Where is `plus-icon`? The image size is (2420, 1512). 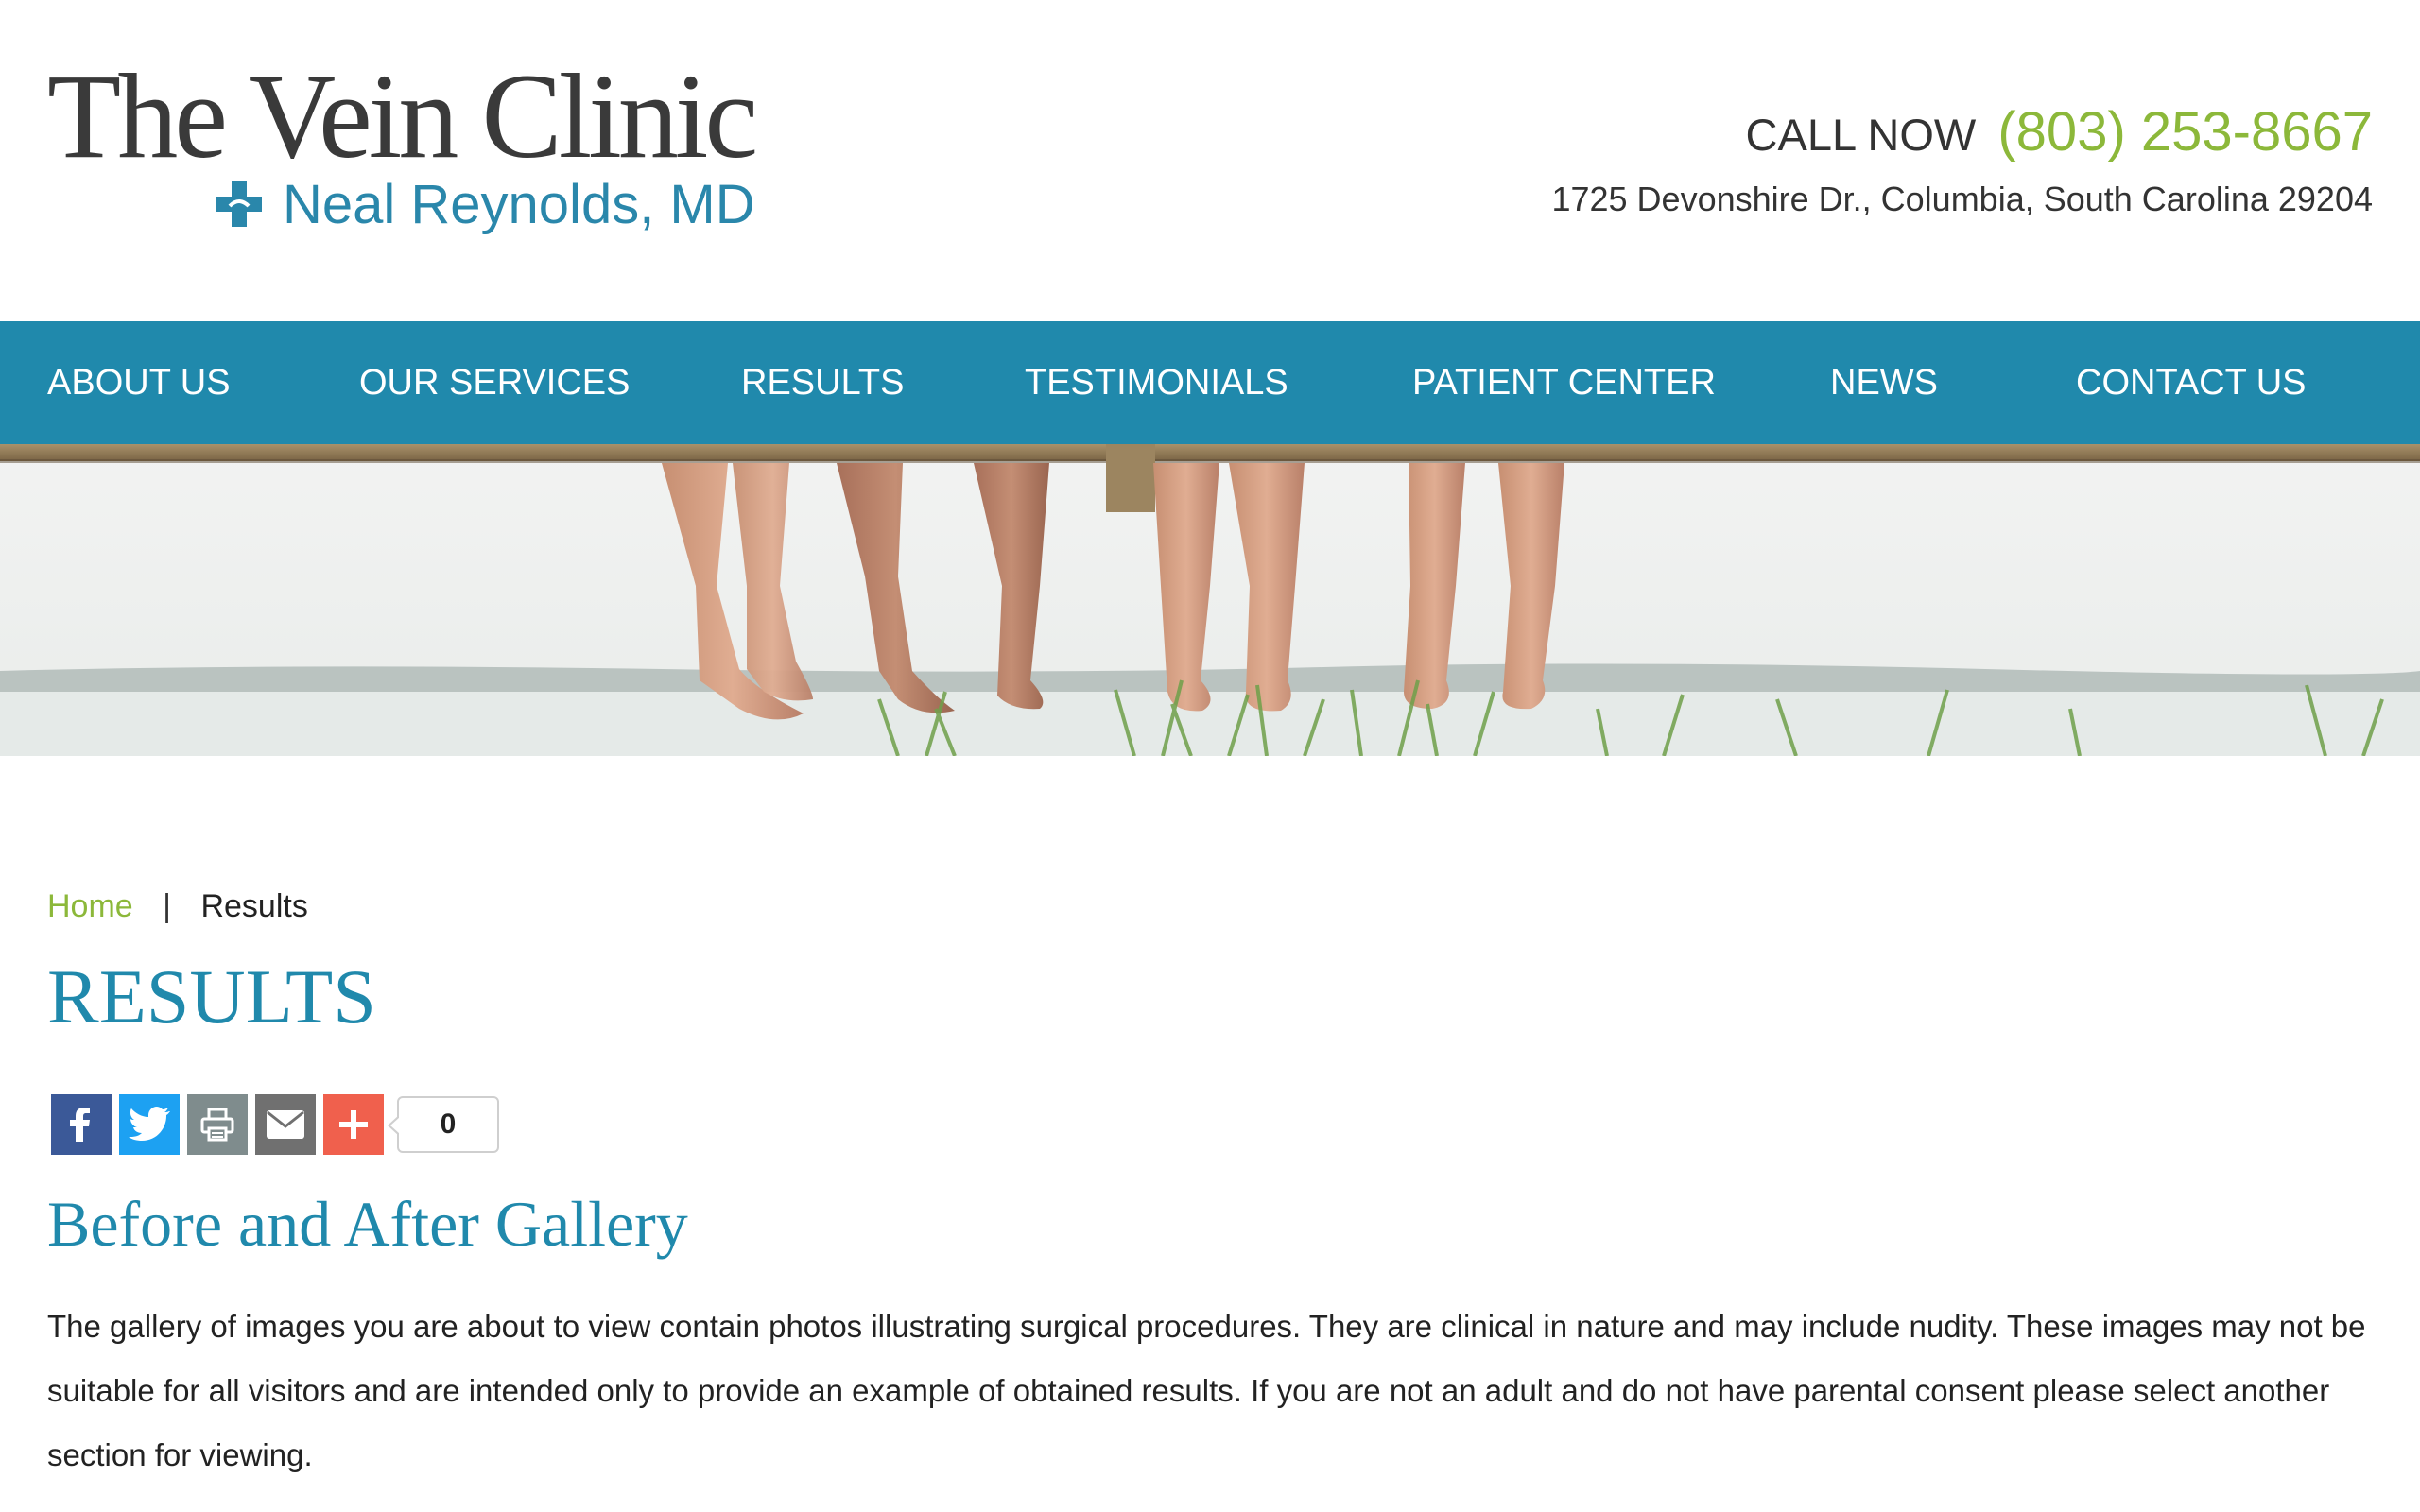 plus-icon is located at coordinates (353, 1124).